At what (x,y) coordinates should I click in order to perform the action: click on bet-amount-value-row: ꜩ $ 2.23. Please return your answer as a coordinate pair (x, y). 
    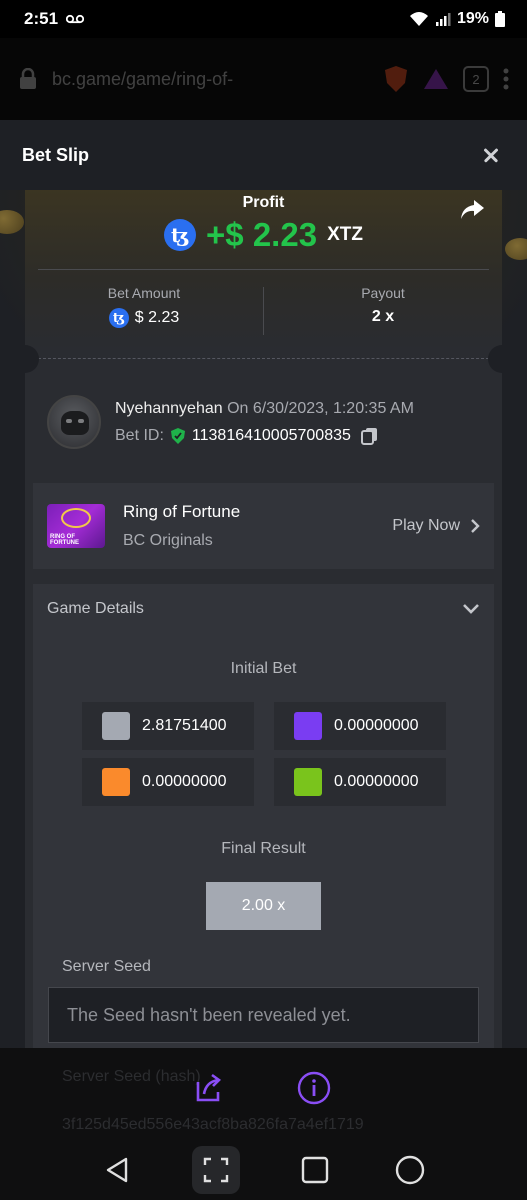
    Looking at the image, I should click on (144, 318).